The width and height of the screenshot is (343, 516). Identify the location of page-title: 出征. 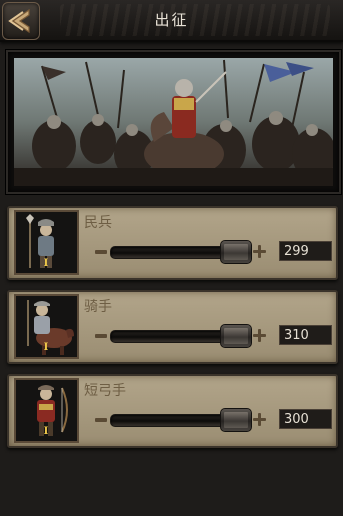
(171, 20).